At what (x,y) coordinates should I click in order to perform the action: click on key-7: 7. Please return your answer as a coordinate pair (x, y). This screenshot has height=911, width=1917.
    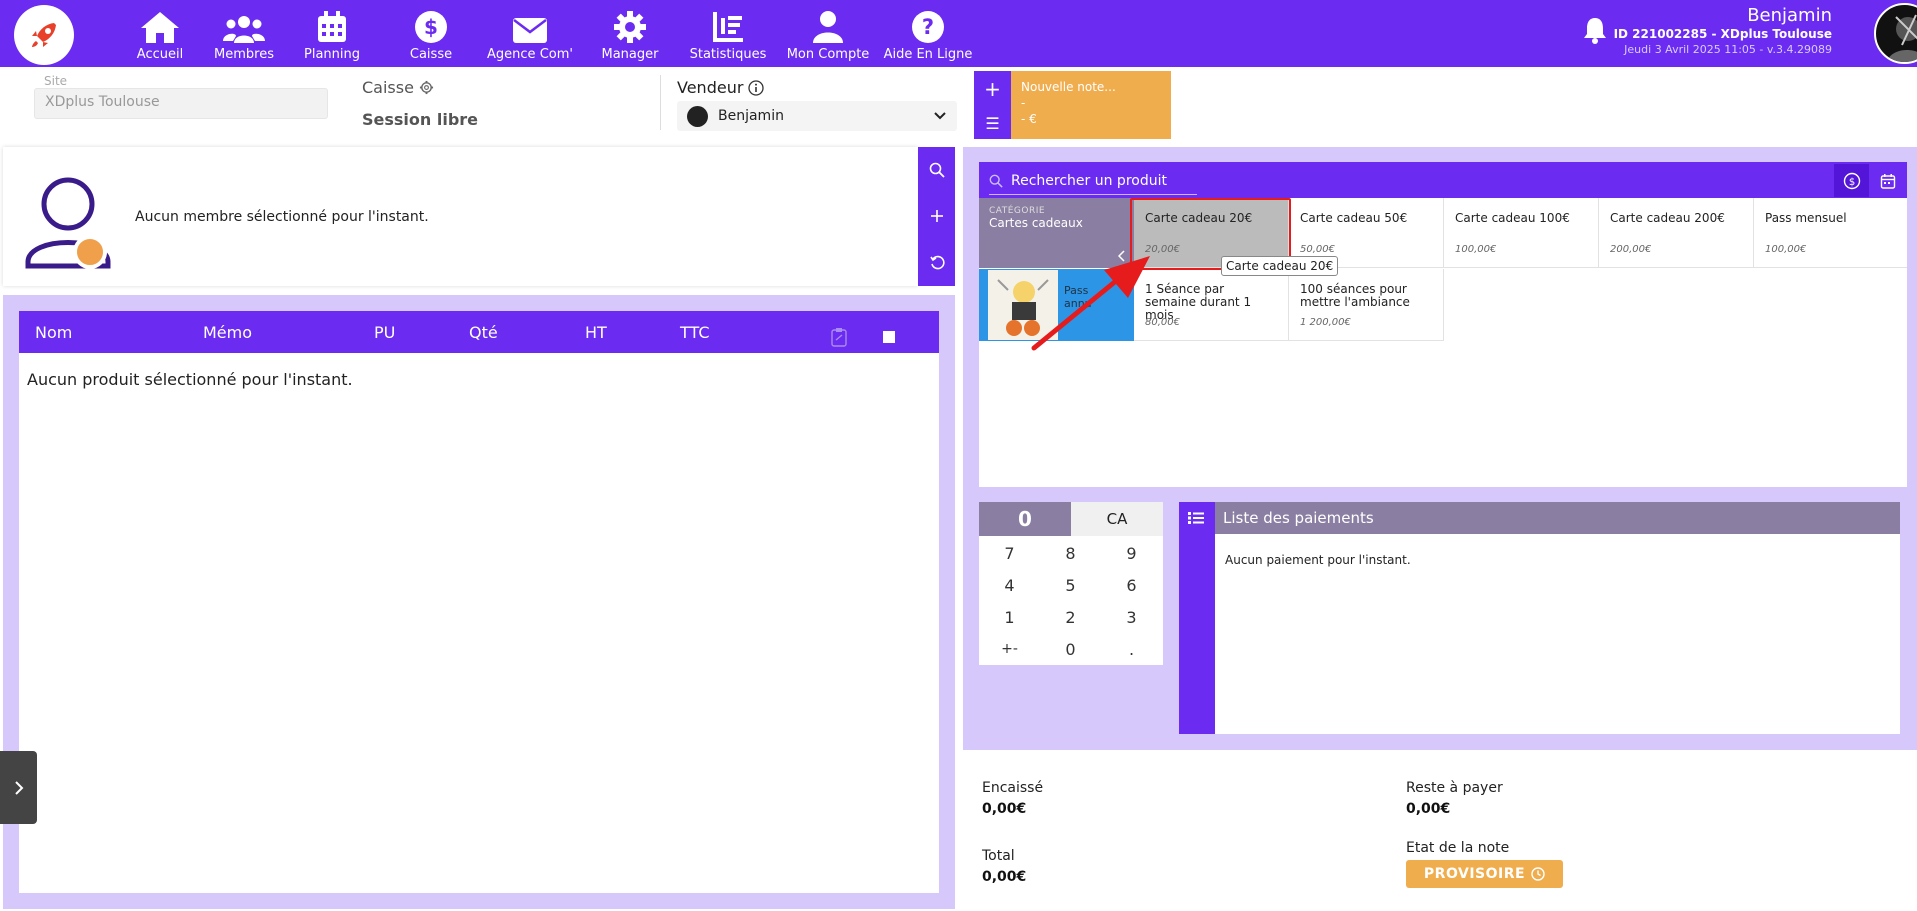
    Looking at the image, I should click on (1009, 553).